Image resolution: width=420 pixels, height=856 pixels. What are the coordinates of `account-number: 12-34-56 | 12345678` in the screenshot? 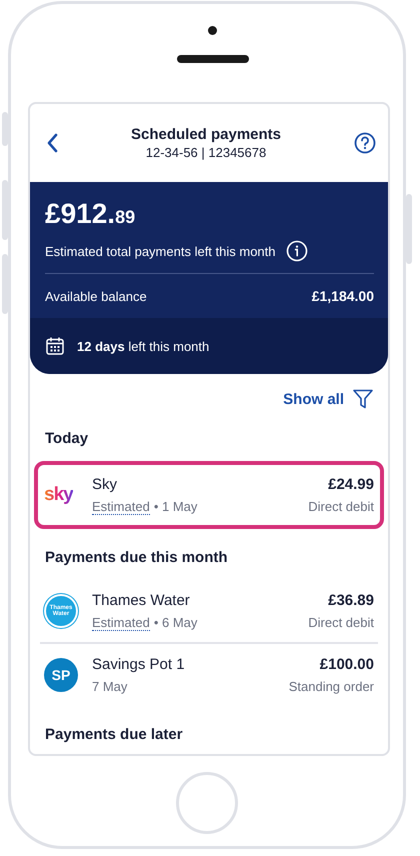 It's located at (206, 152).